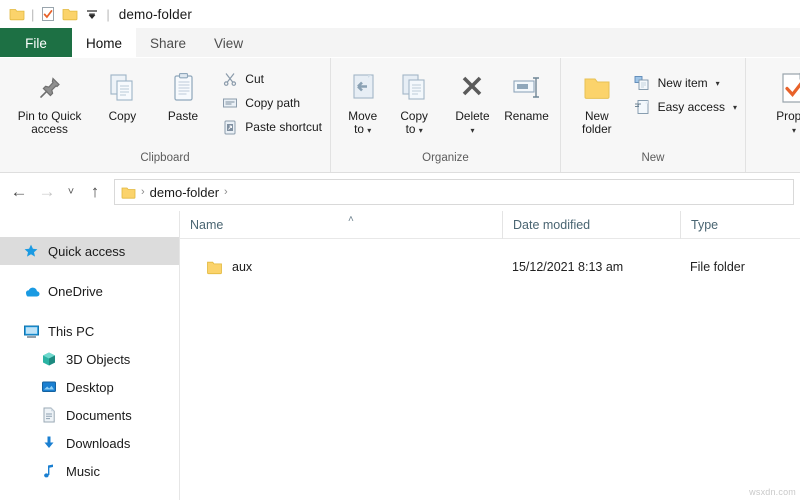  What do you see at coordinates (685, 83) in the screenshot?
I see `new-item-button: New item ▾` at bounding box center [685, 83].